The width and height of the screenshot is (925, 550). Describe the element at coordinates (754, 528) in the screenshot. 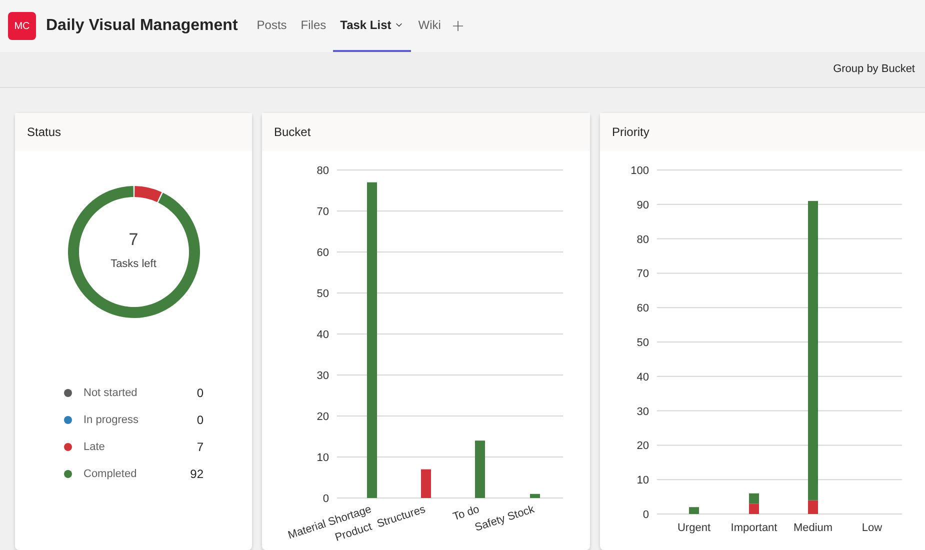

I see `category-label: Important` at that location.